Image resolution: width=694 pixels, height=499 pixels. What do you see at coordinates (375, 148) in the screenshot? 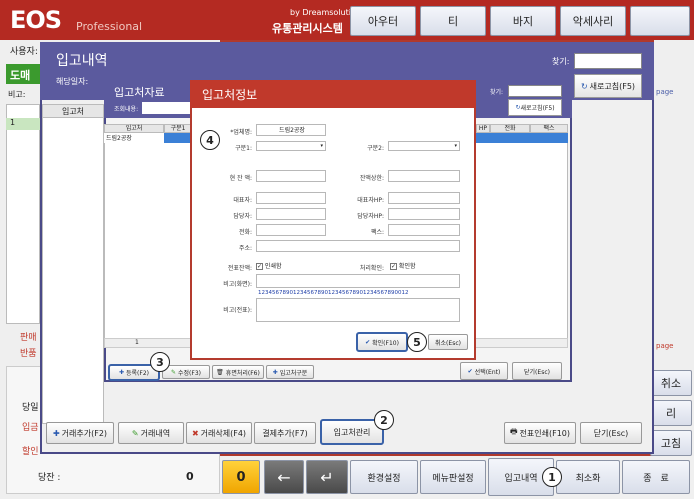
I see `category2-label: 구분2:` at bounding box center [375, 148].